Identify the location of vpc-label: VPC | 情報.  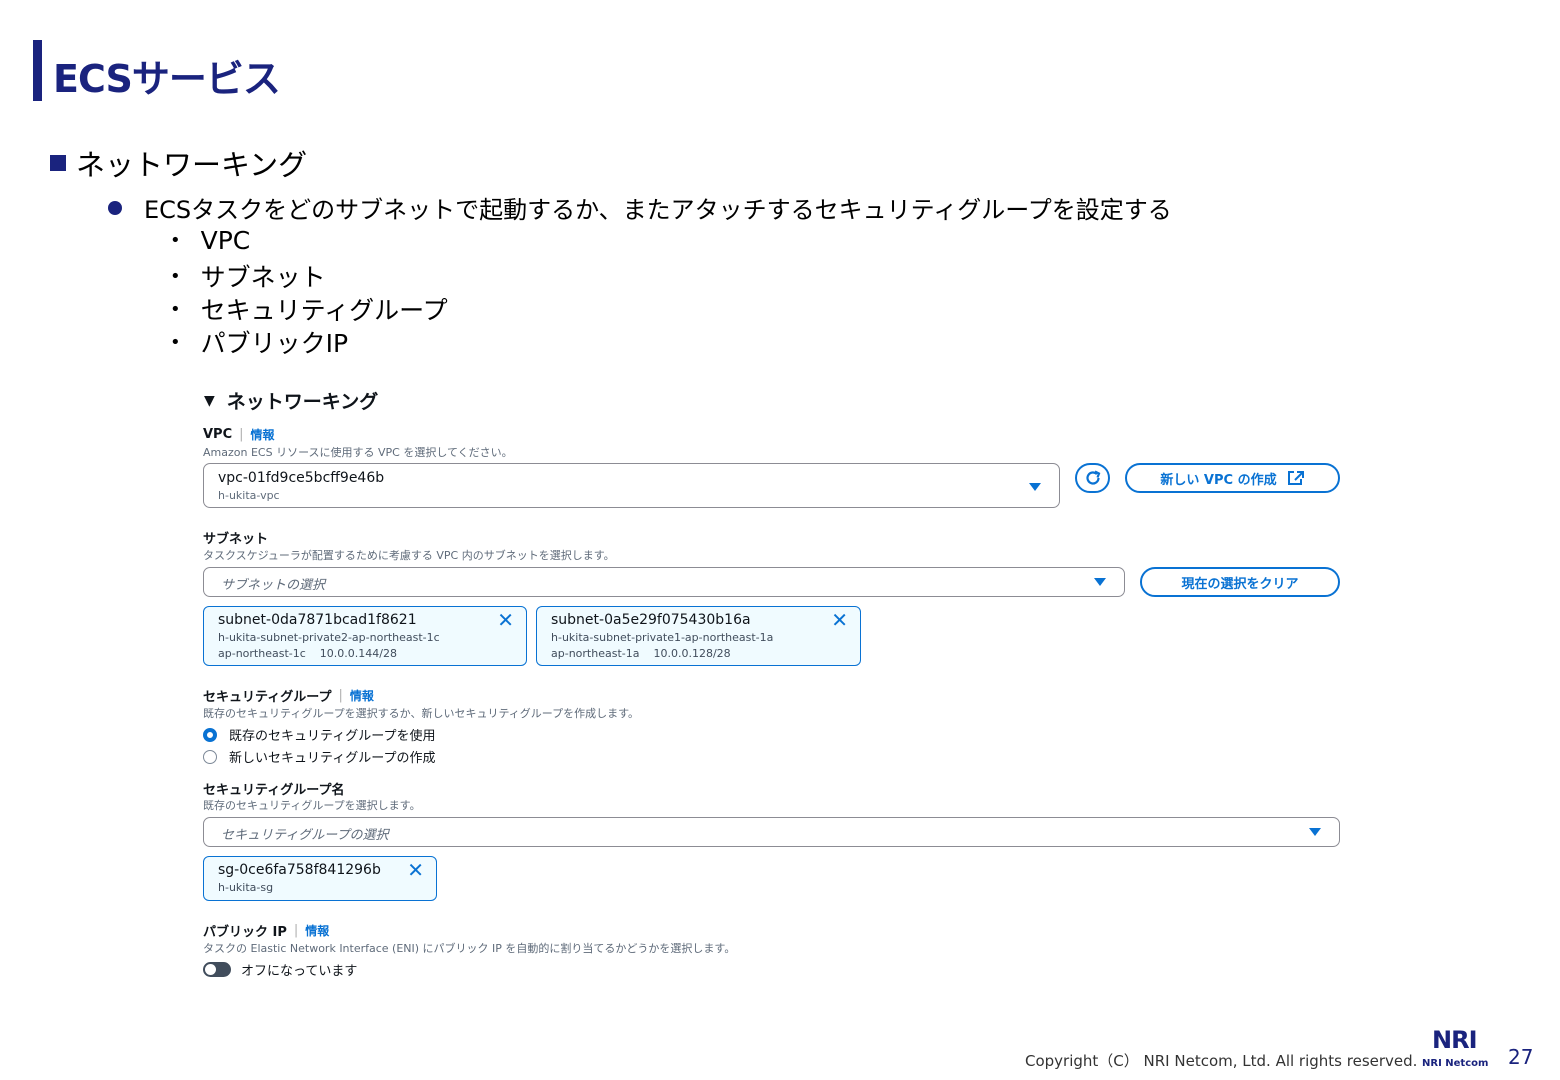
(239, 434).